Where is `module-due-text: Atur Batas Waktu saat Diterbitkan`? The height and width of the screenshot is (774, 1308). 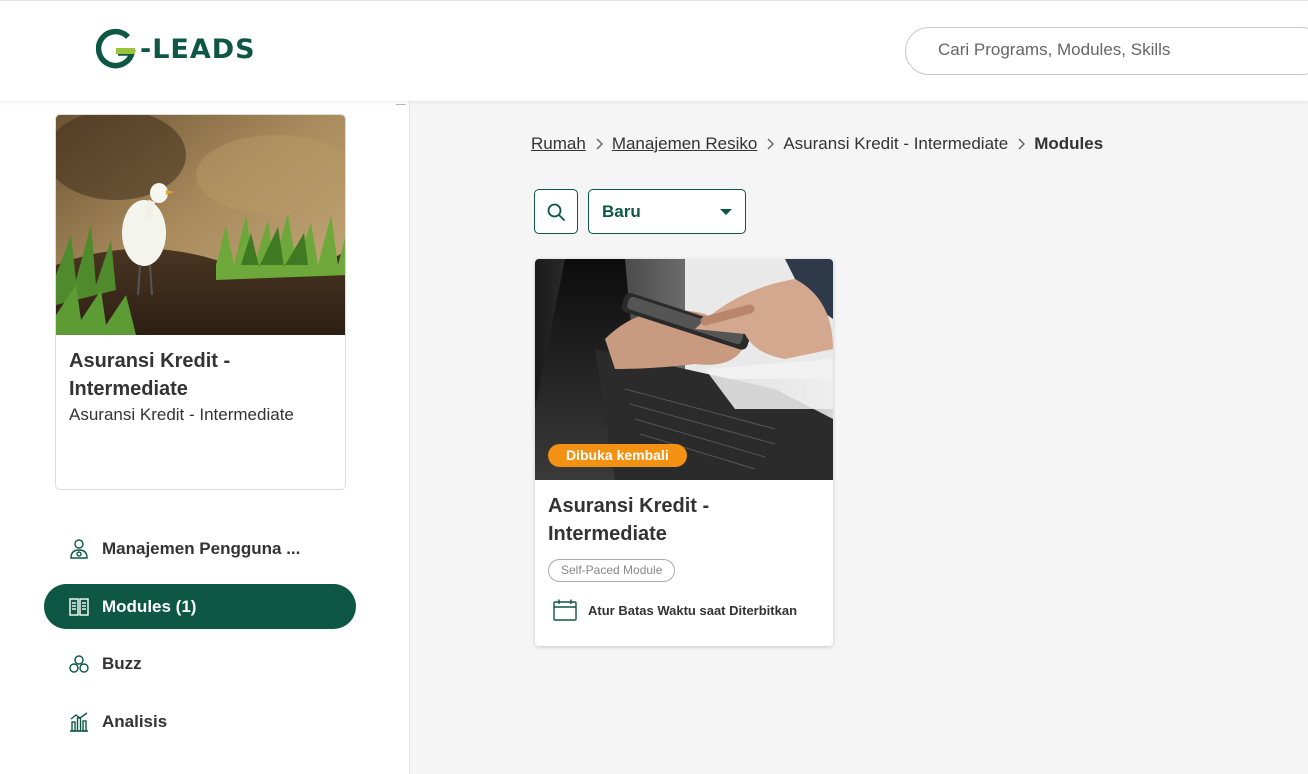
module-due-text: Atur Batas Waktu saat Diterbitkan is located at coordinates (693, 610).